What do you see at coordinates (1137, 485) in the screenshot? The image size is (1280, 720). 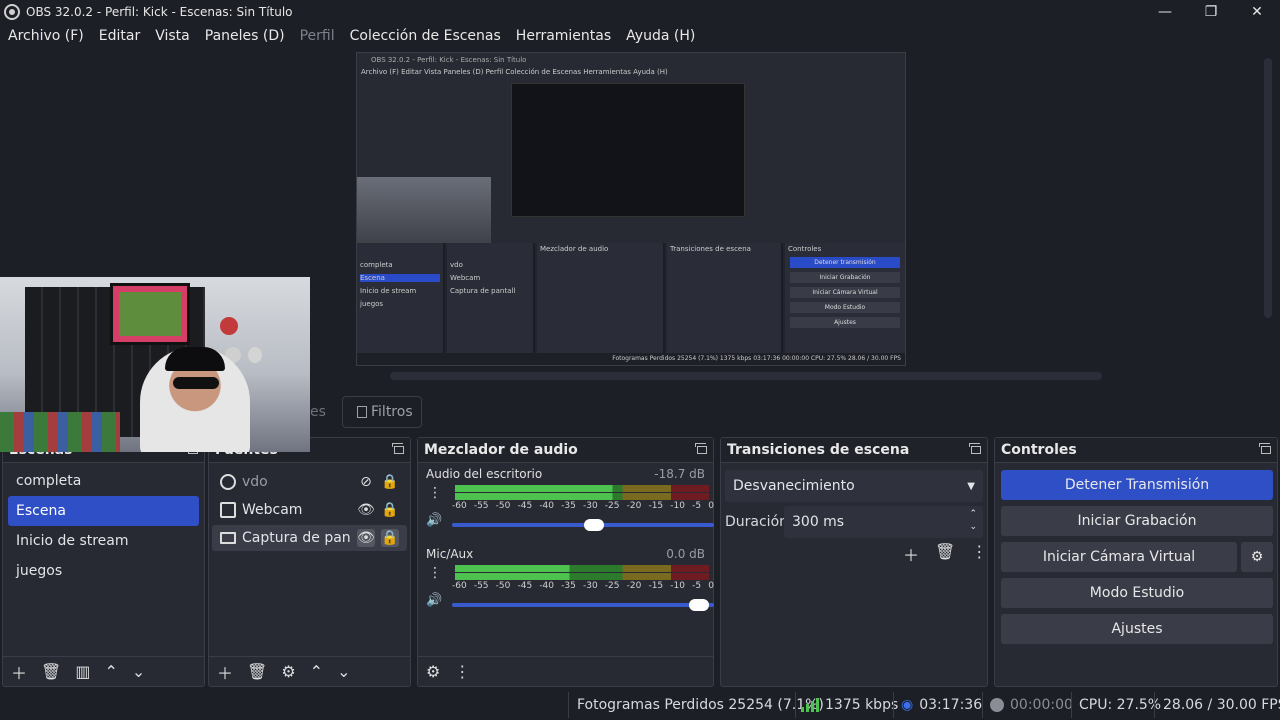 I see `stop-streaming-button: Detener Transmisión` at bounding box center [1137, 485].